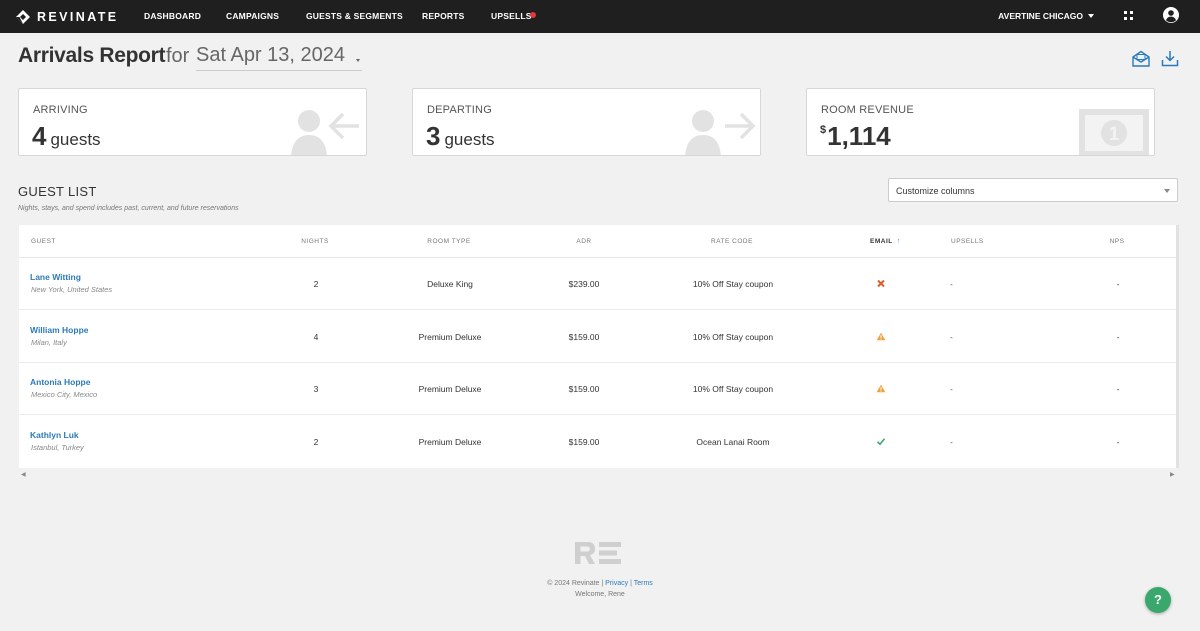 Image resolution: width=1200 pixels, height=631 pixels. I want to click on col-header-email: EMAIL ↑, so click(885, 241).